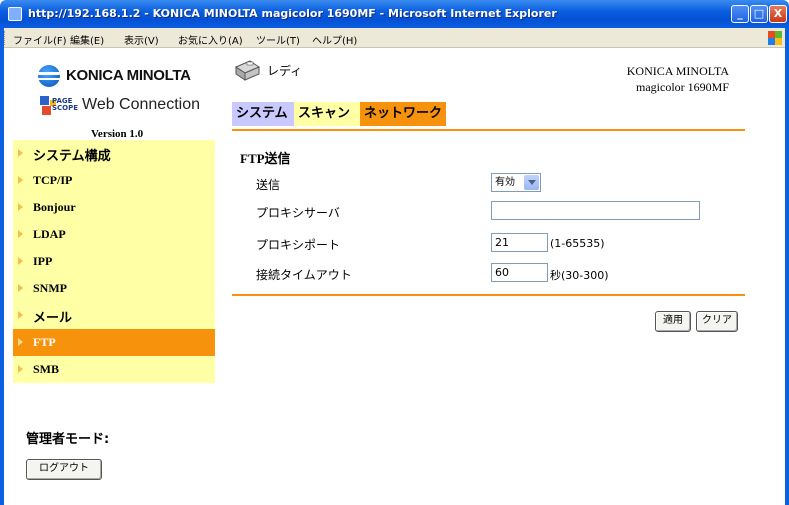  What do you see at coordinates (740, 14) in the screenshot?
I see `minimize-button: _` at bounding box center [740, 14].